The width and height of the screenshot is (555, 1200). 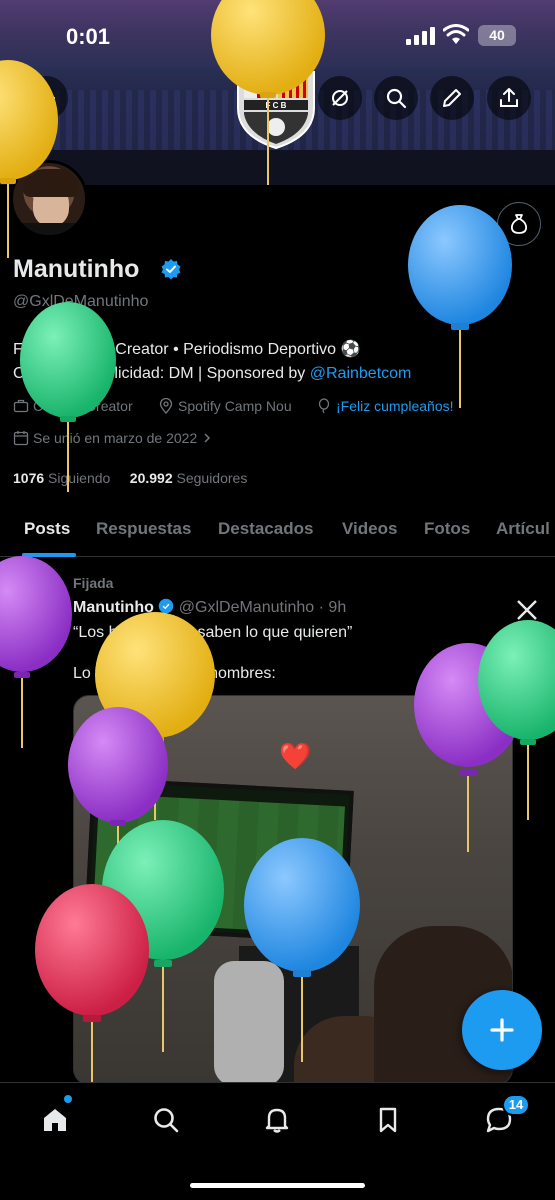 I want to click on signal-icon, so click(x=420, y=36).